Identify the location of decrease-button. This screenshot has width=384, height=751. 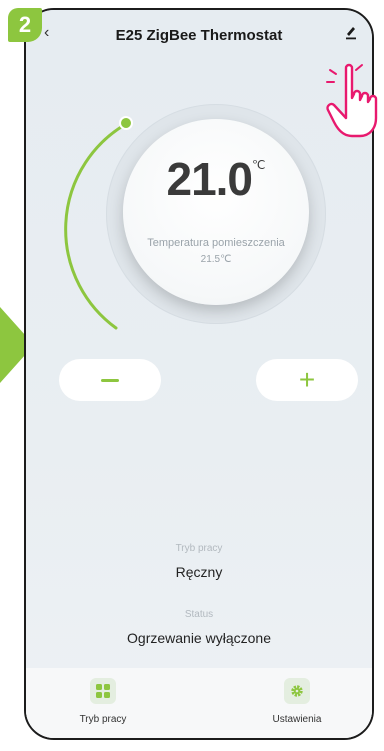
(110, 380).